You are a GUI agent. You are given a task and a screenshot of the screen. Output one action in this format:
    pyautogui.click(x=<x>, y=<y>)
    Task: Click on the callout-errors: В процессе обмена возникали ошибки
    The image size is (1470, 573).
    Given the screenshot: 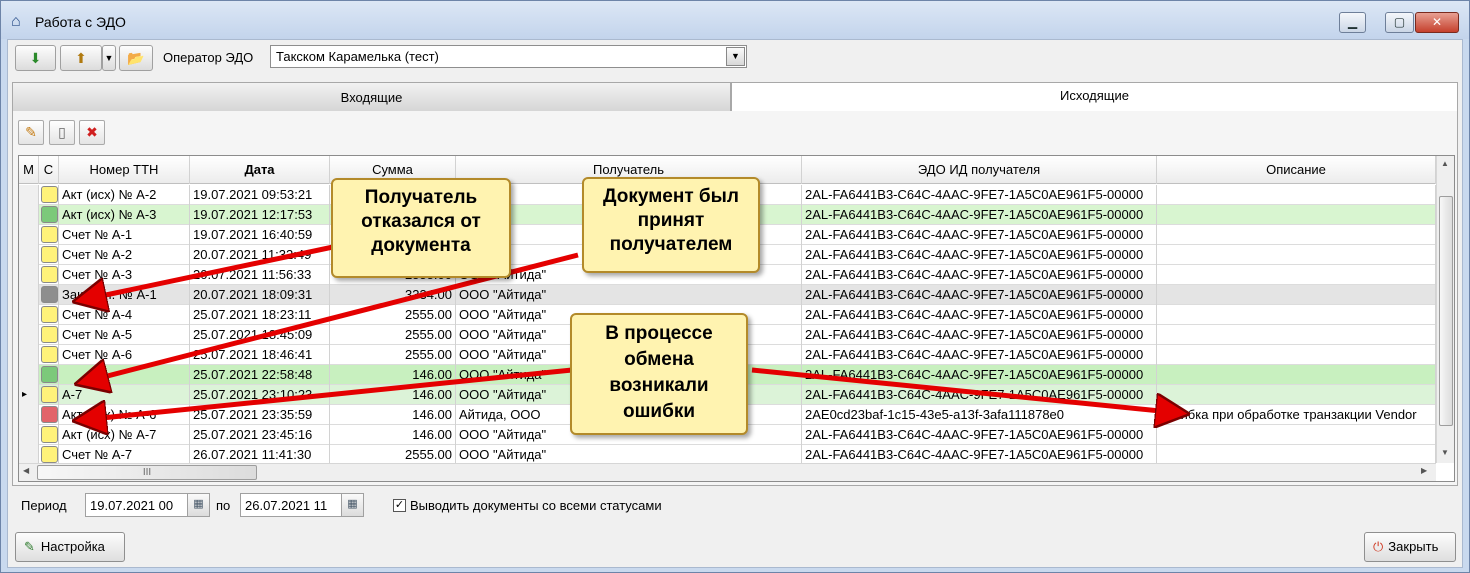 What is the action you would take?
    pyautogui.click(x=659, y=374)
    